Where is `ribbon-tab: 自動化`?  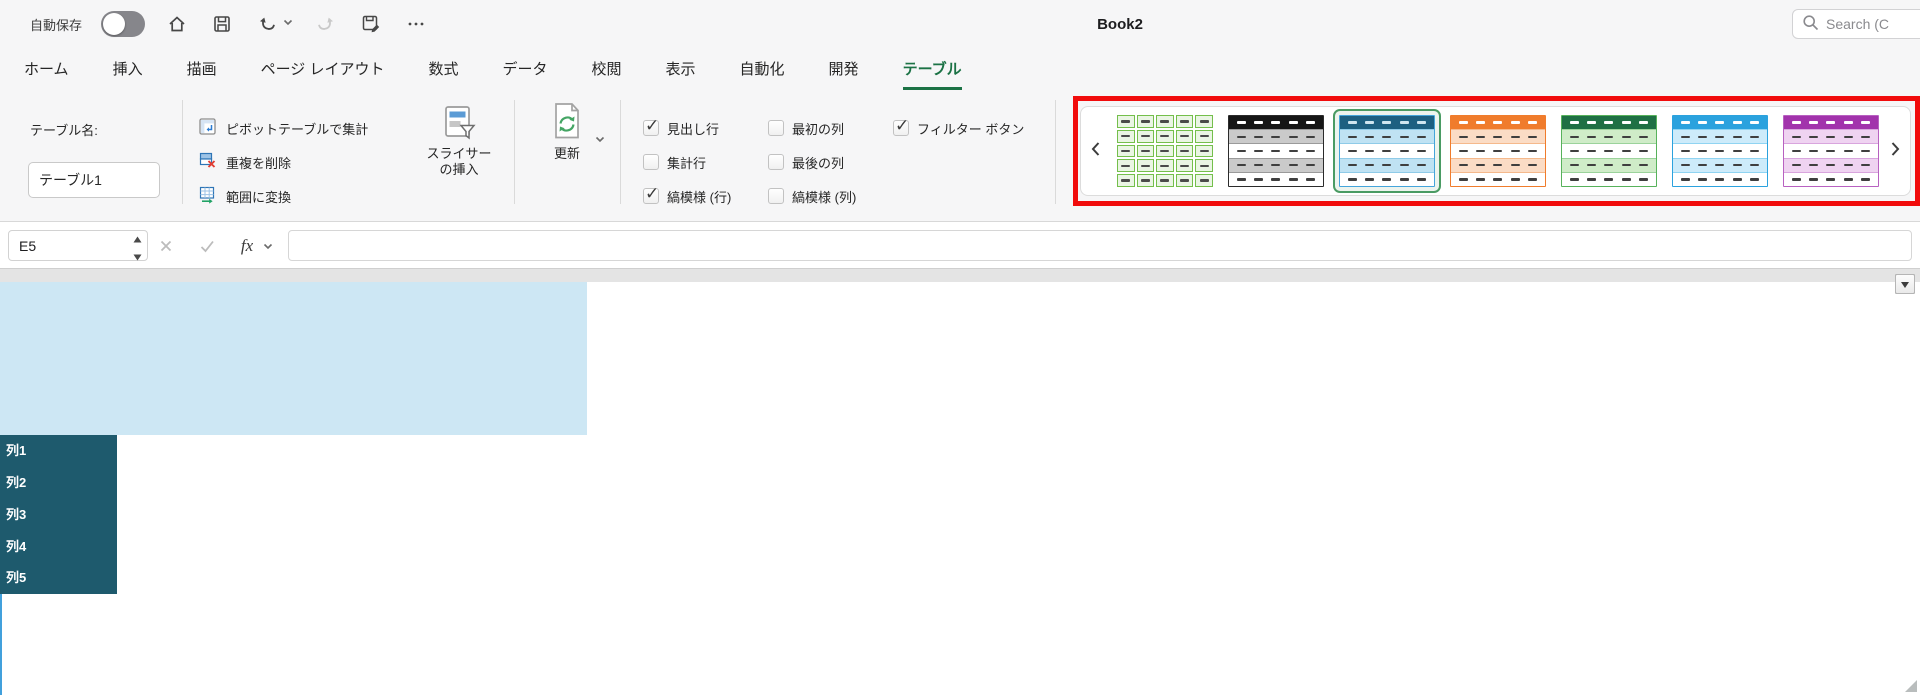
ribbon-tab: 自動化 is located at coordinates (762, 69).